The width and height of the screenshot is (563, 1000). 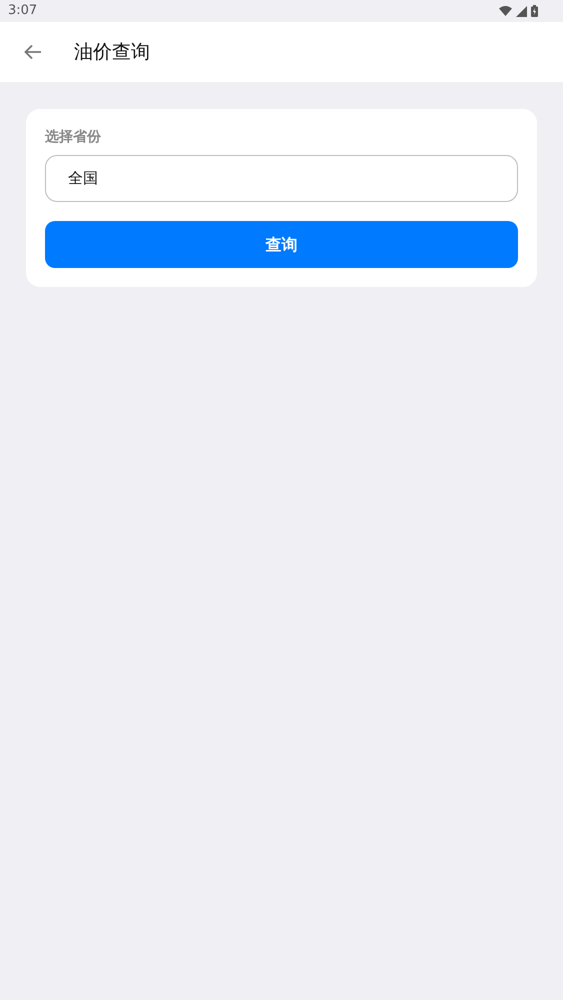 I want to click on page-title: 油价查询, so click(x=112, y=52).